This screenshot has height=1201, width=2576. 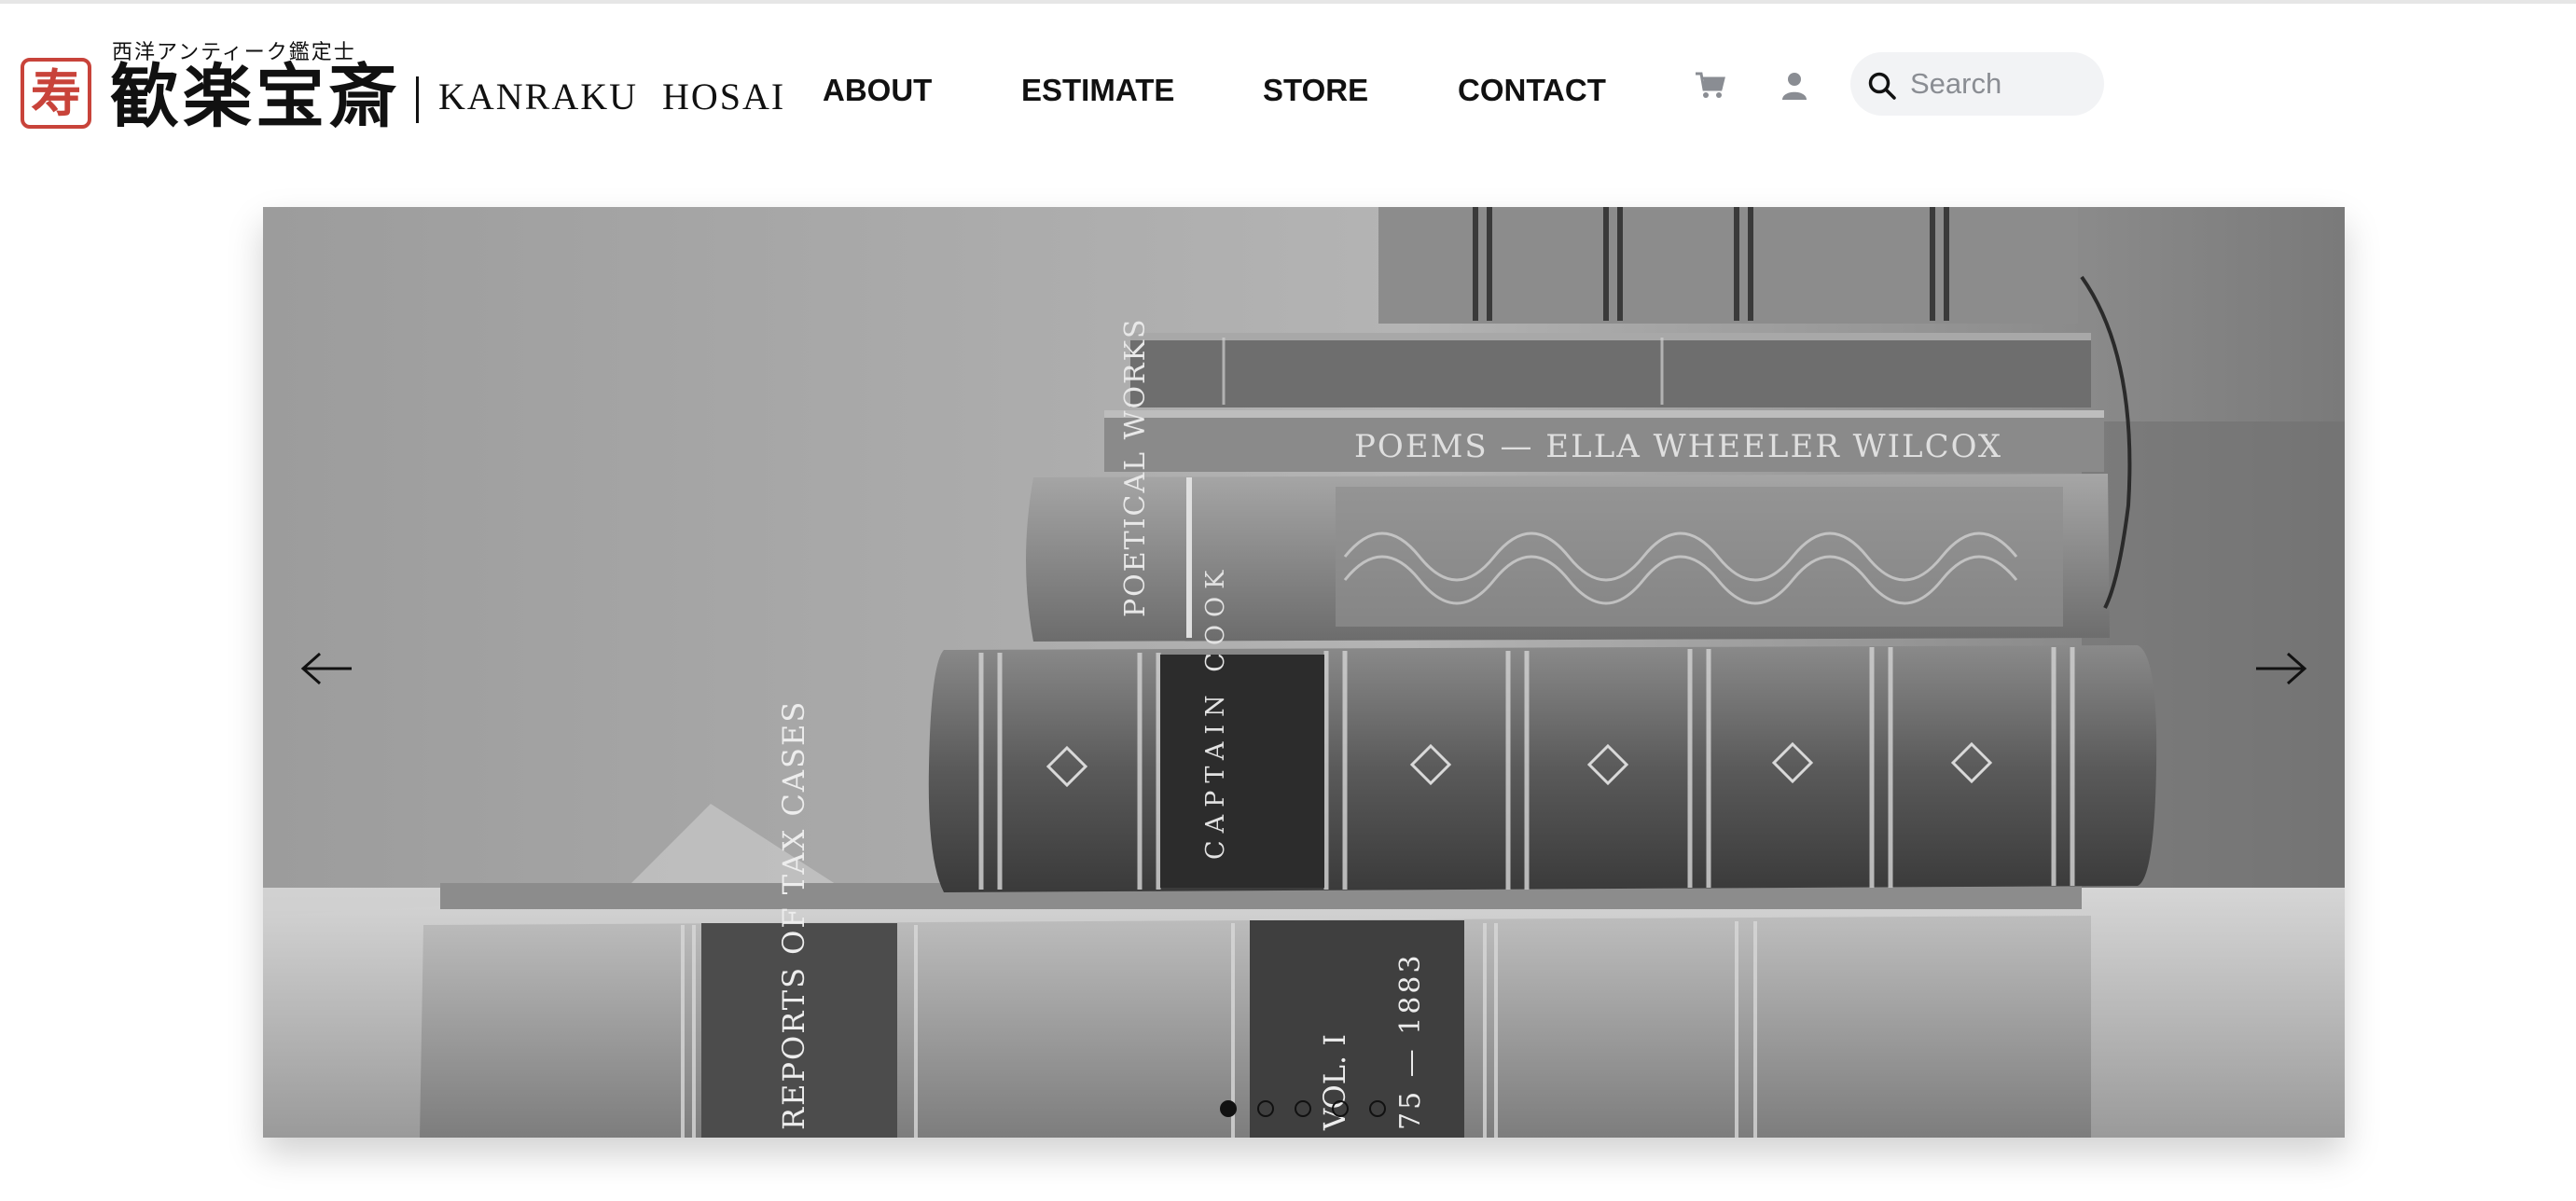 What do you see at coordinates (417, 99) in the screenshot?
I see `brand-divider` at bounding box center [417, 99].